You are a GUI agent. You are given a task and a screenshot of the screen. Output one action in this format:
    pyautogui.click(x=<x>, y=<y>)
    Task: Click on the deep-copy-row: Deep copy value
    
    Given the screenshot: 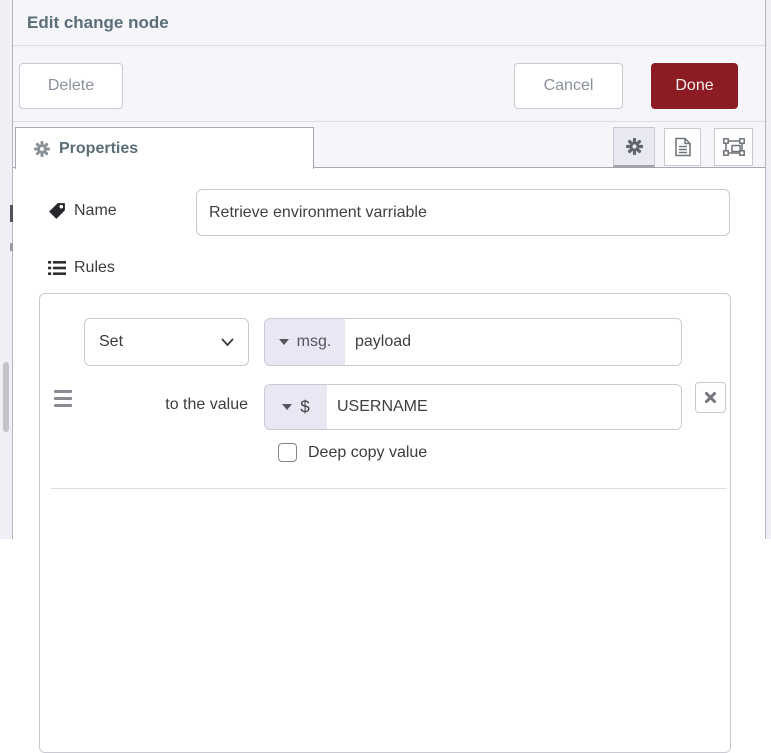 What is the action you would take?
    pyautogui.click(x=352, y=452)
    